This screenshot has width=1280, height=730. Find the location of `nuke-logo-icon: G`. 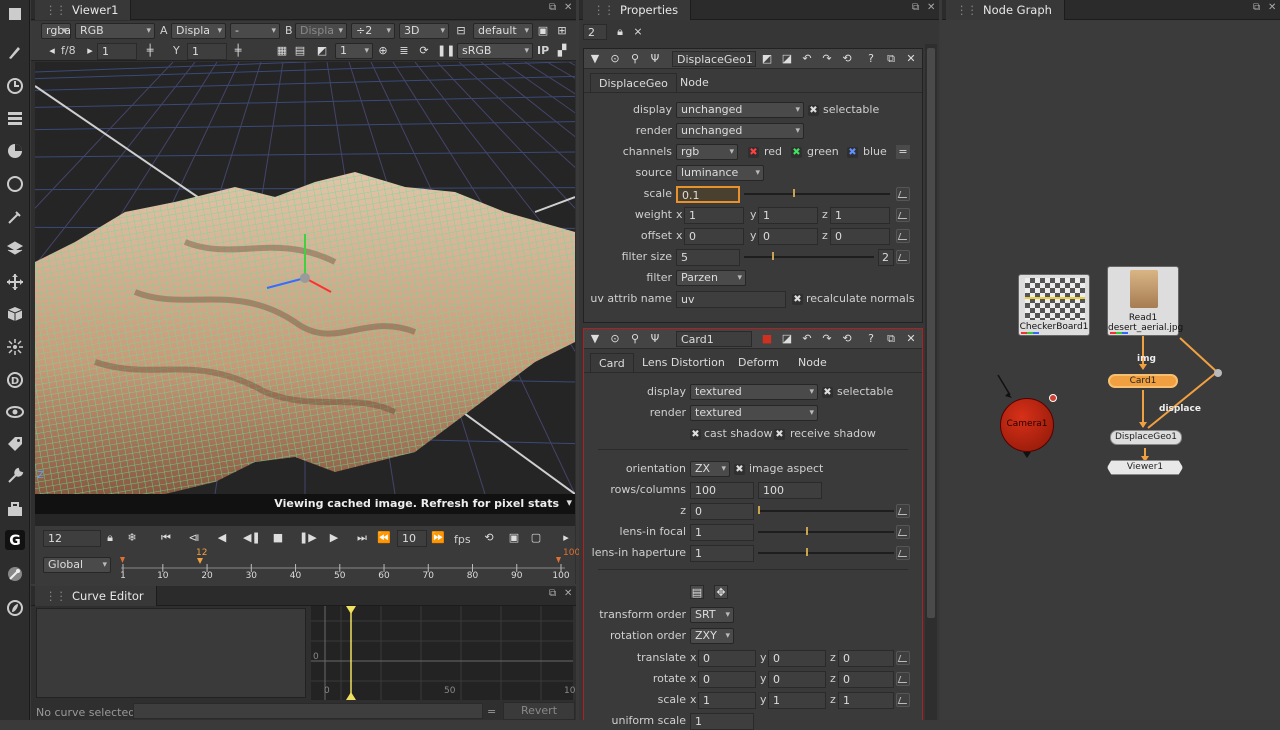

nuke-logo-icon: G is located at coordinates (15, 540).